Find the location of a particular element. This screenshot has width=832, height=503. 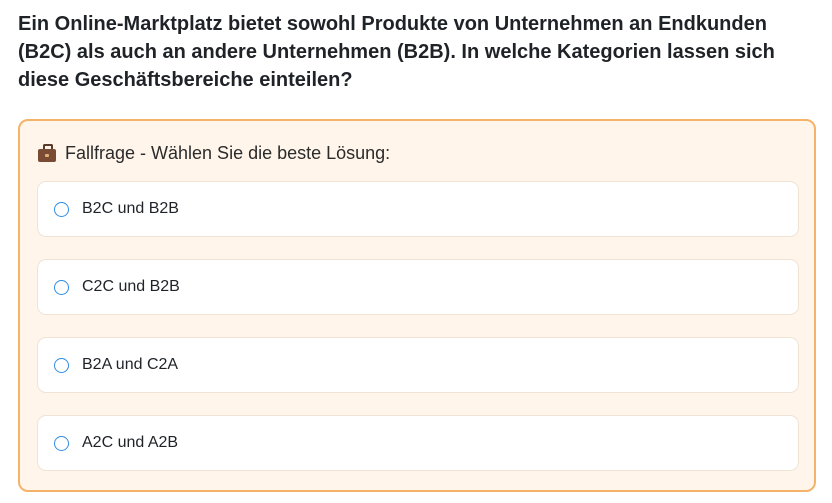

answer-label: B2C und B2B is located at coordinates (130, 208).